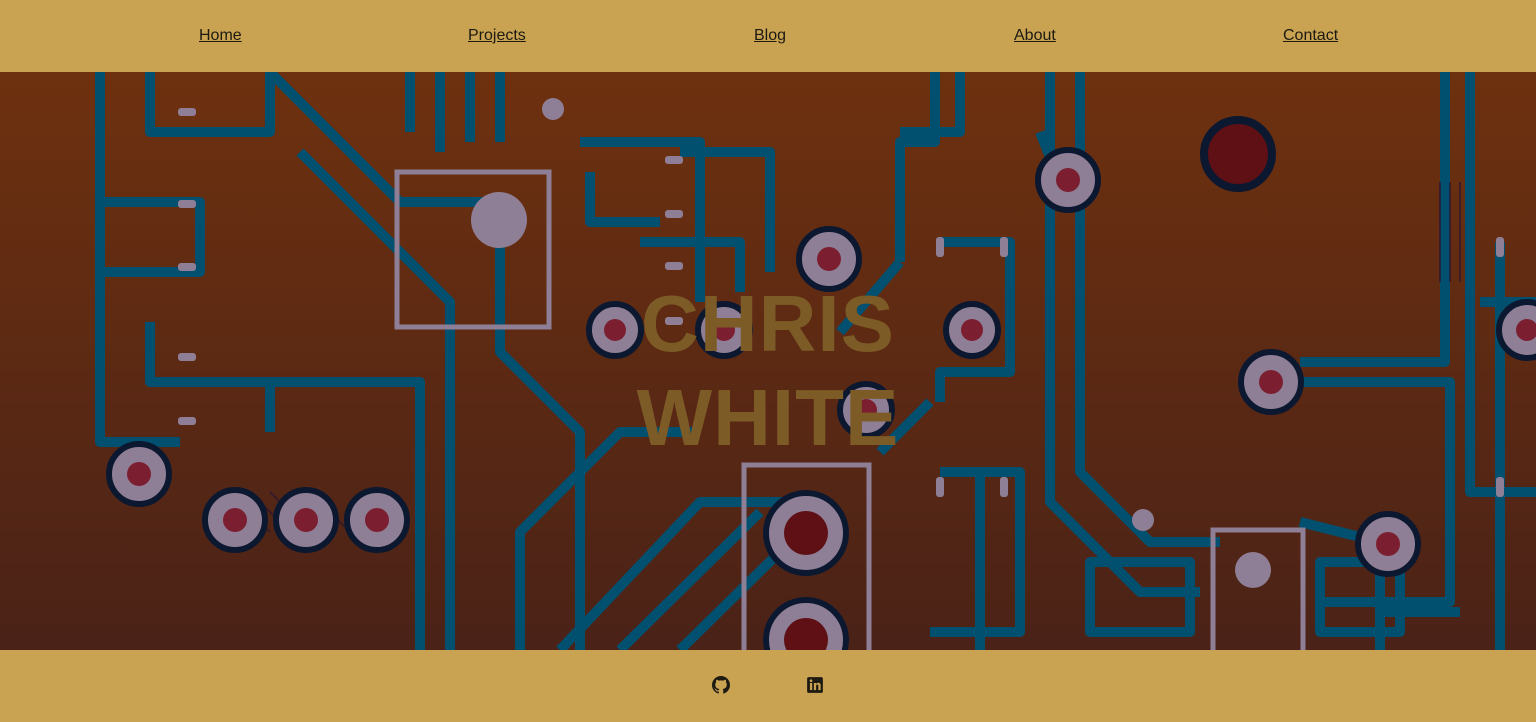 The height and width of the screenshot is (722, 1536). What do you see at coordinates (497, 36) in the screenshot?
I see `nav-projects-link: Projects` at bounding box center [497, 36].